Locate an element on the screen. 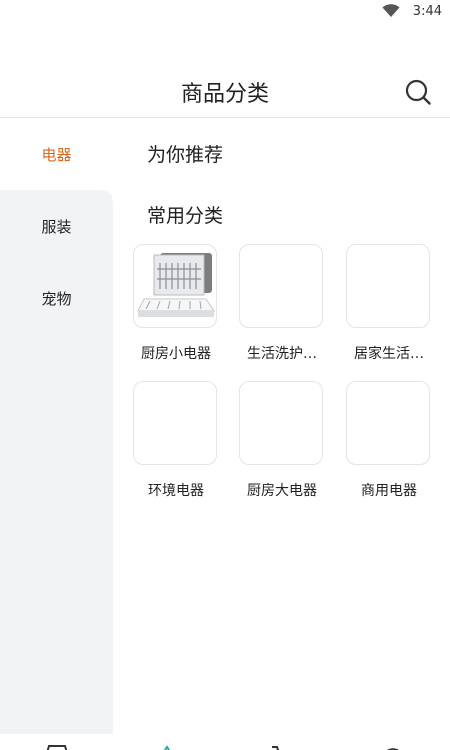 The height and width of the screenshot is (750, 450). category-icon is located at coordinates (167, 747).